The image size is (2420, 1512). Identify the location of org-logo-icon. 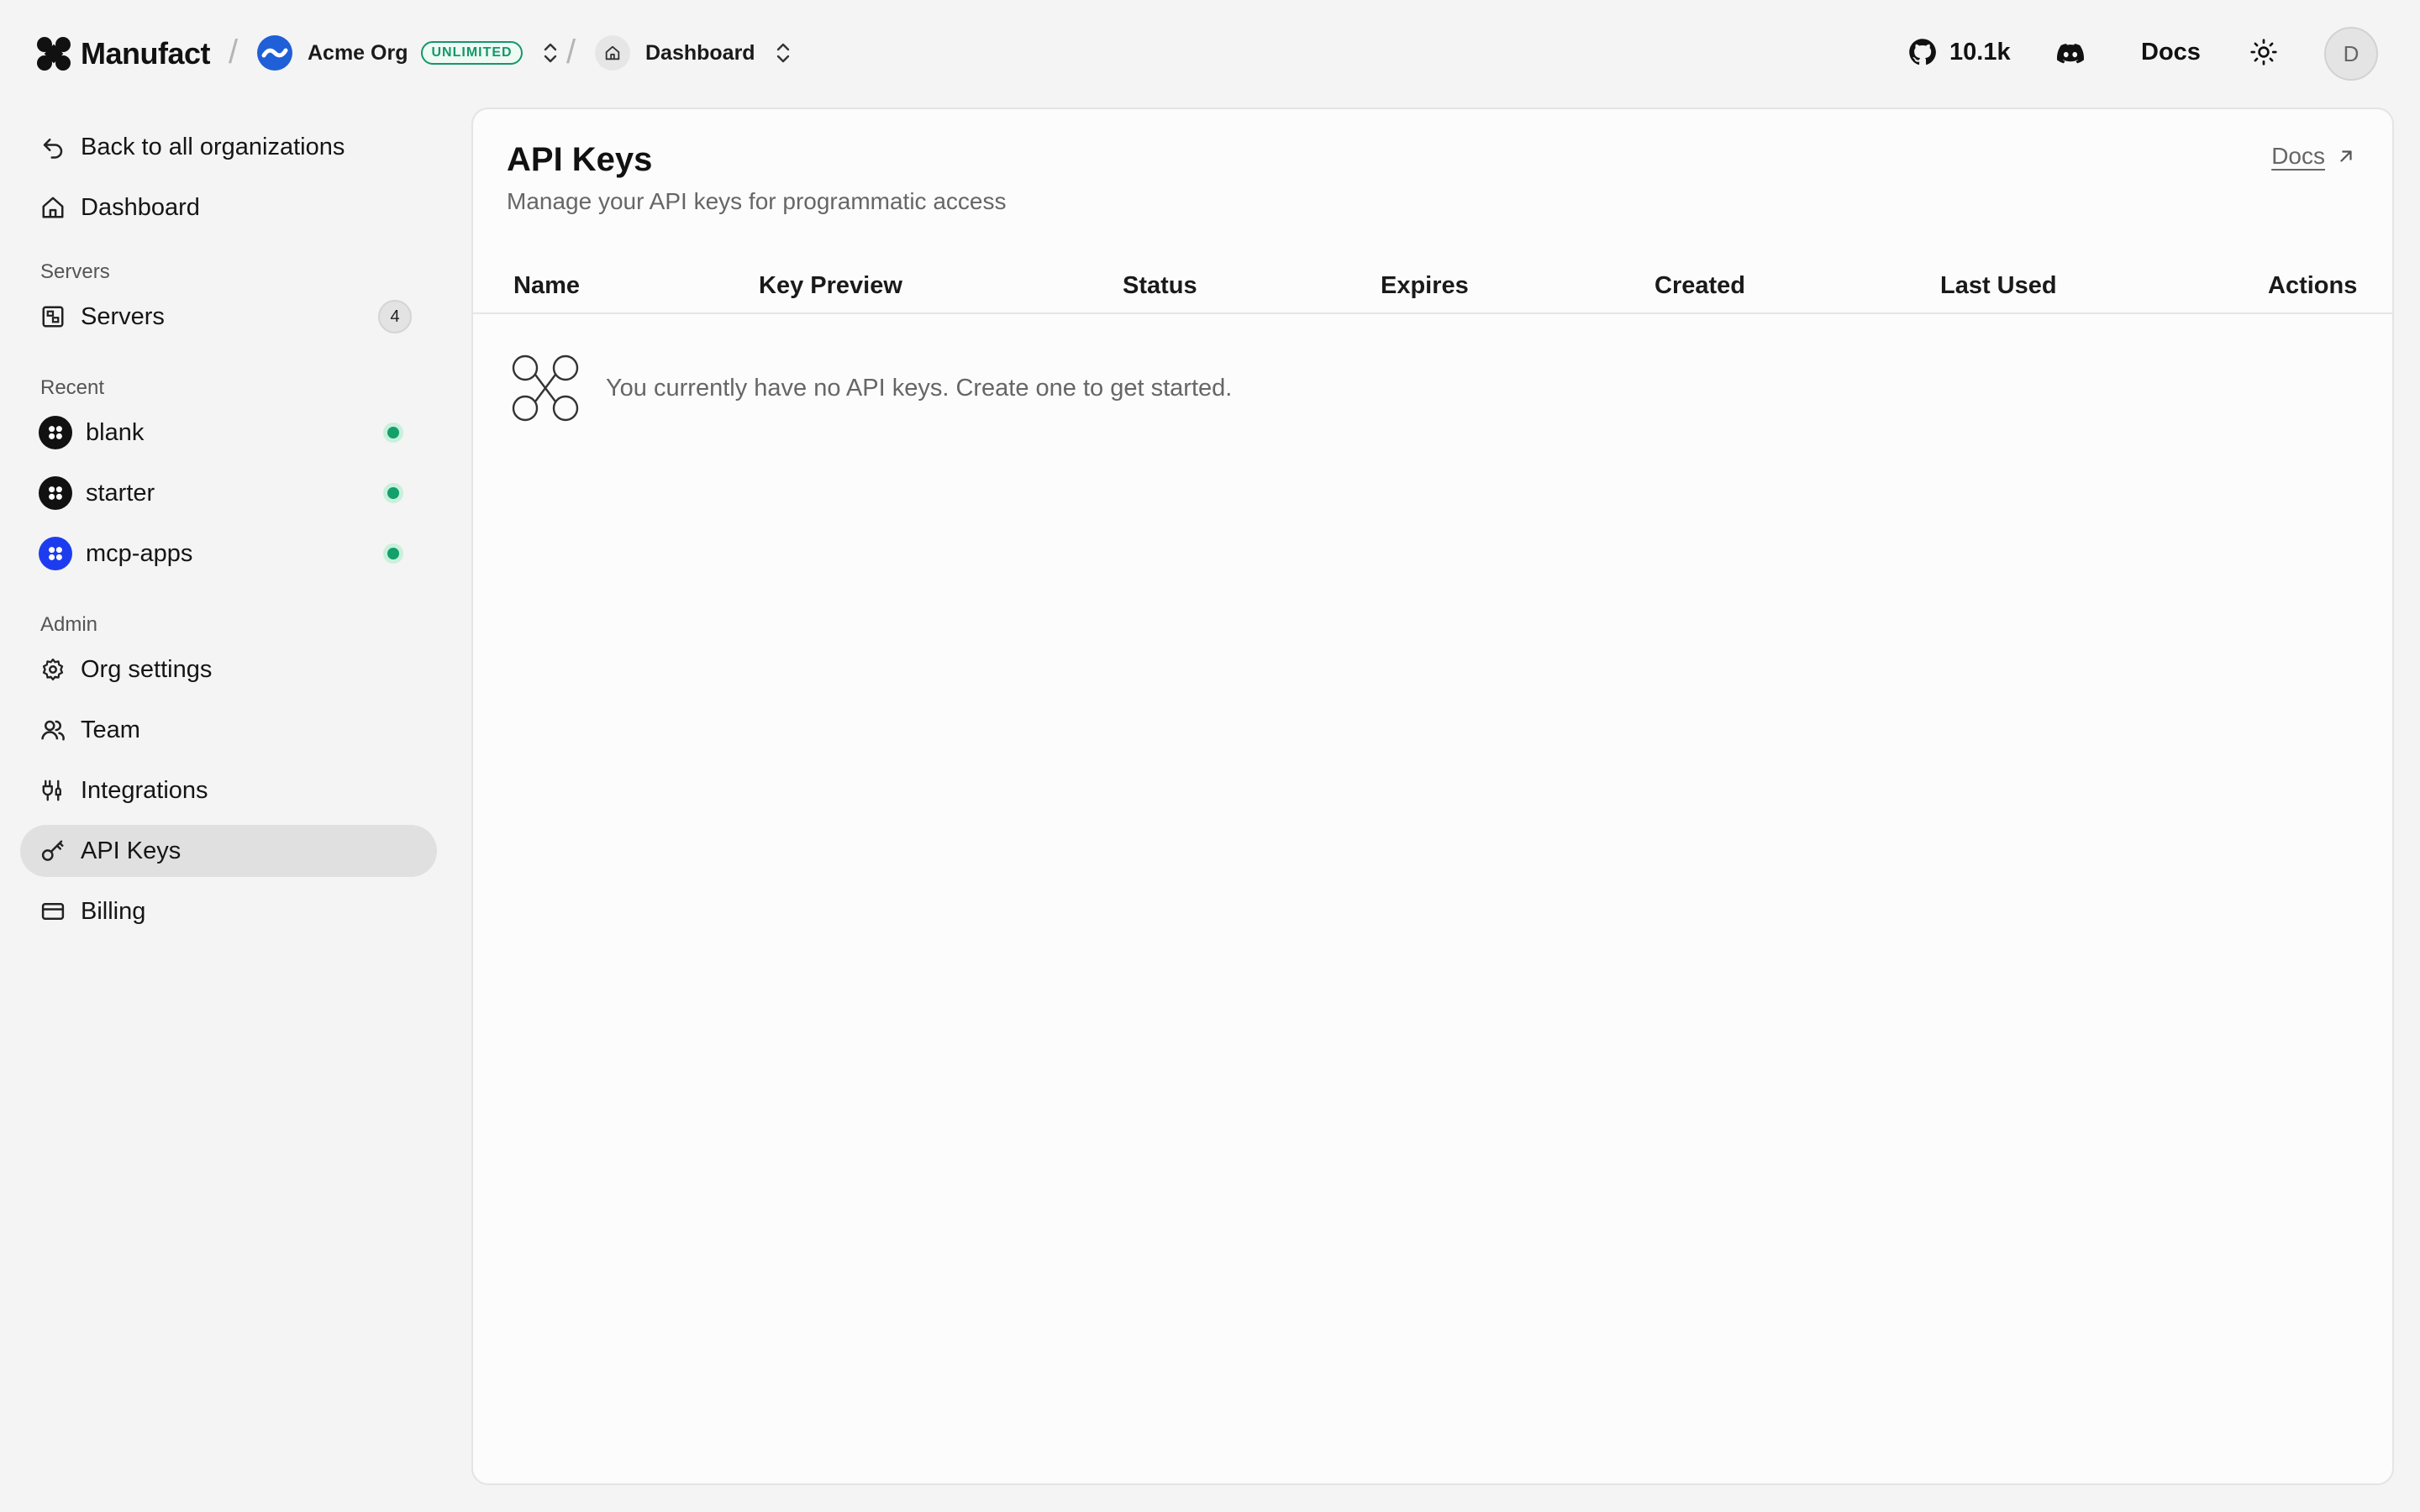
(274, 53).